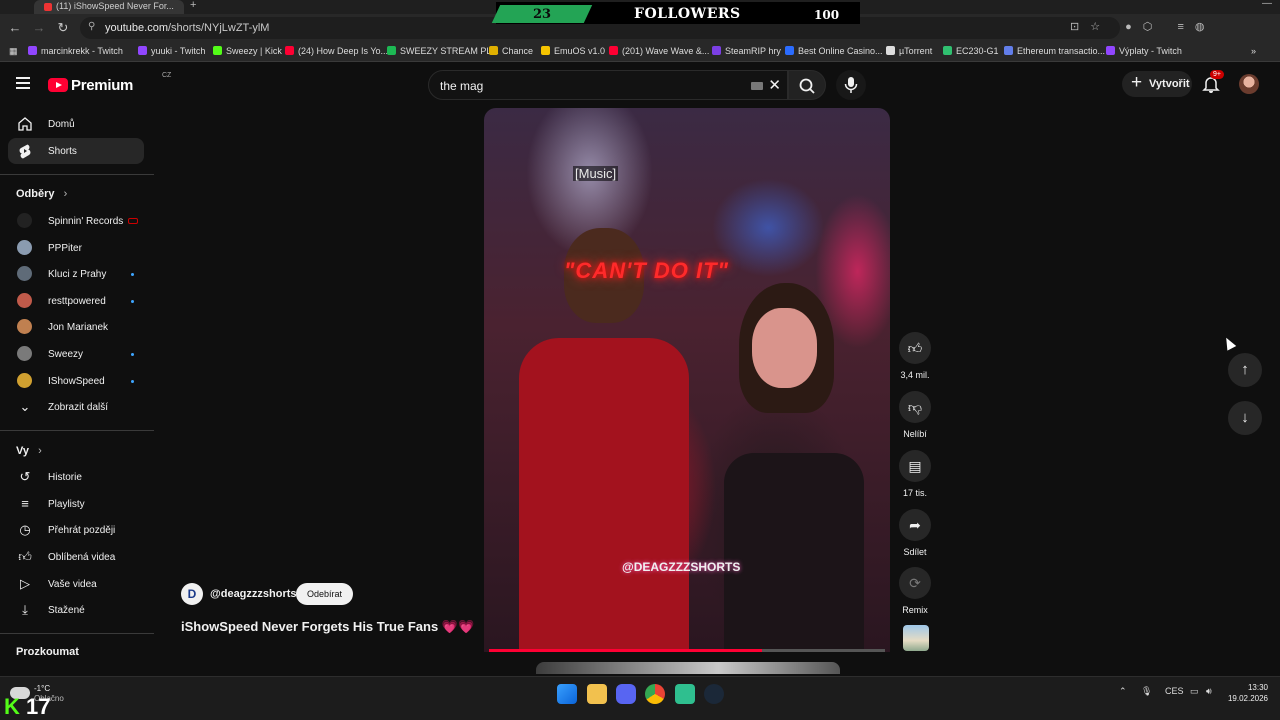 The width and height of the screenshot is (1280, 720). I want to click on sidebar-item-label: Kluci z Prahy, so click(77, 274).